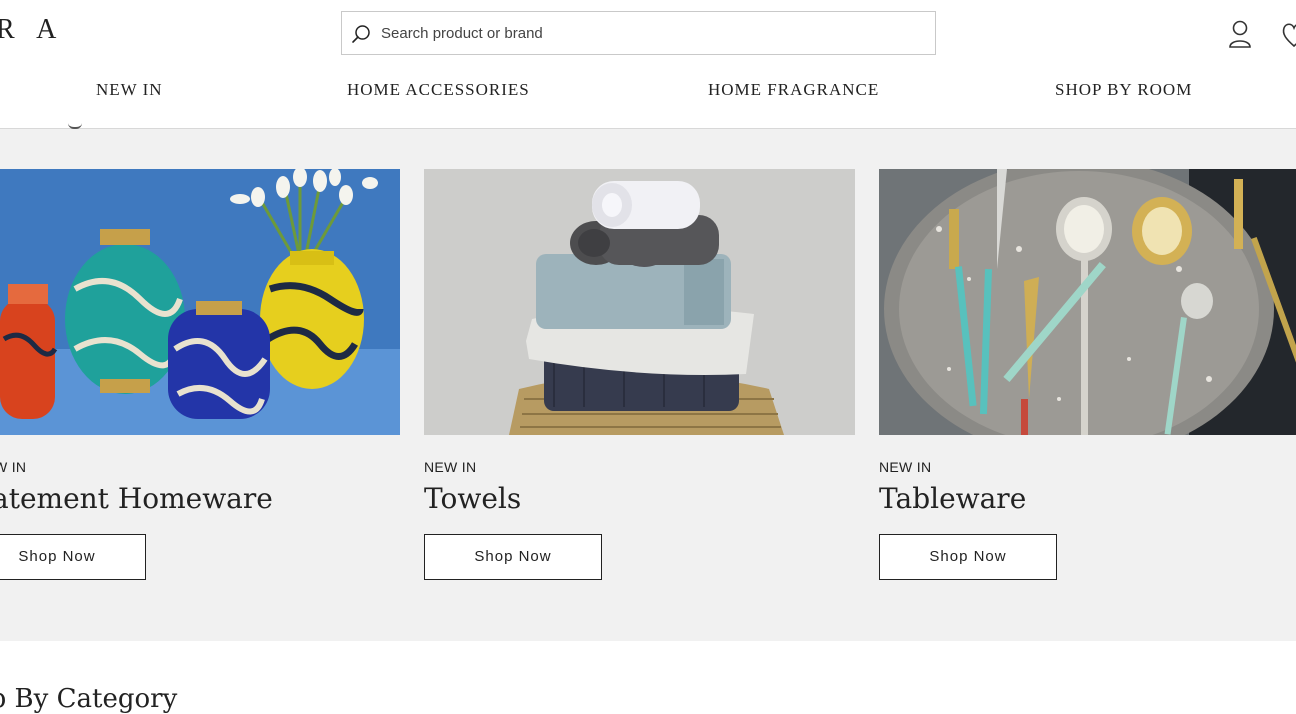 The image size is (1296, 714). I want to click on promo-image-towels, so click(639, 302).